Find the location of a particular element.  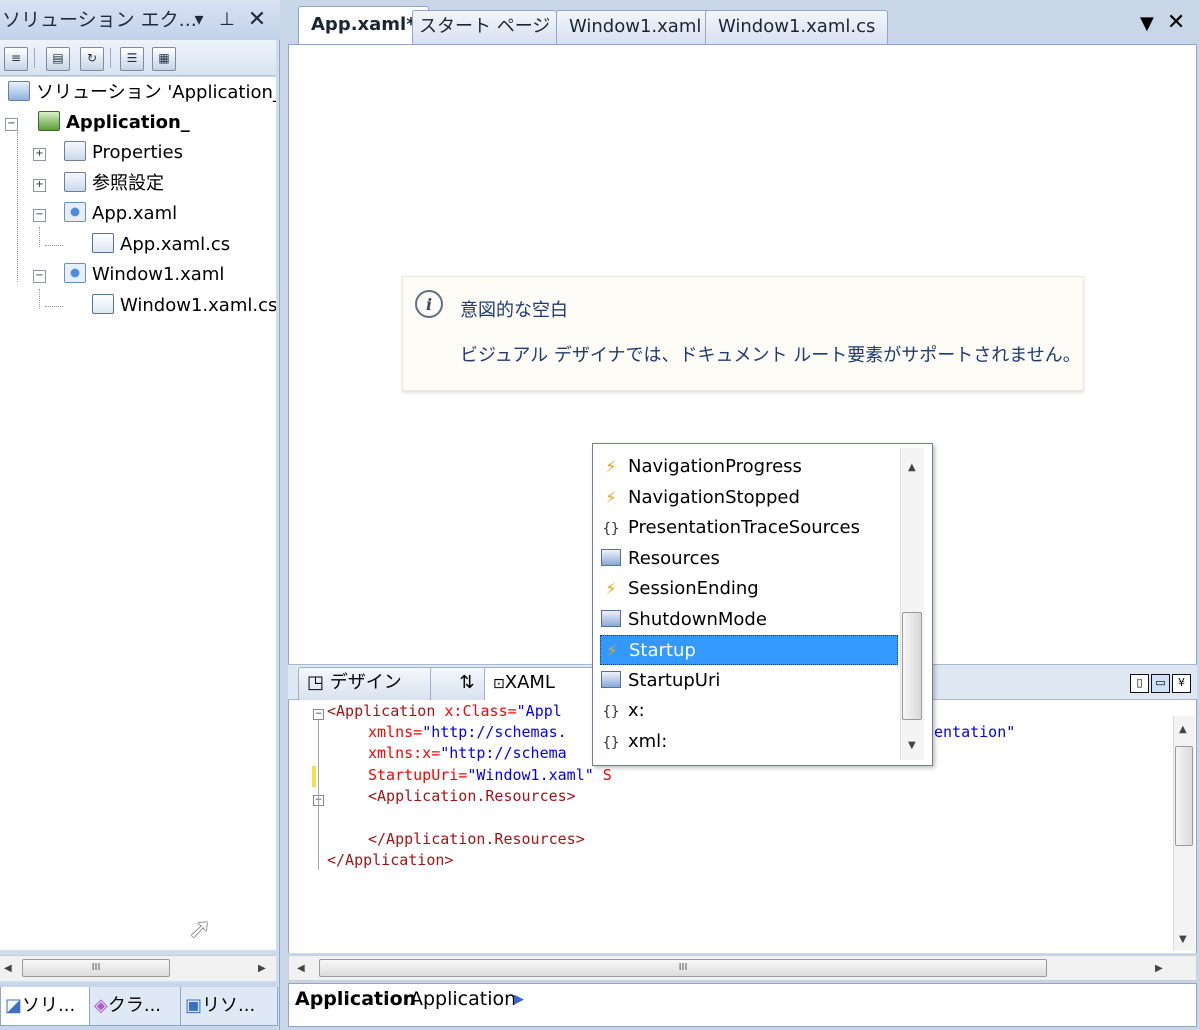

intellisense-item: ⚡ Startup is located at coordinates (749, 650).